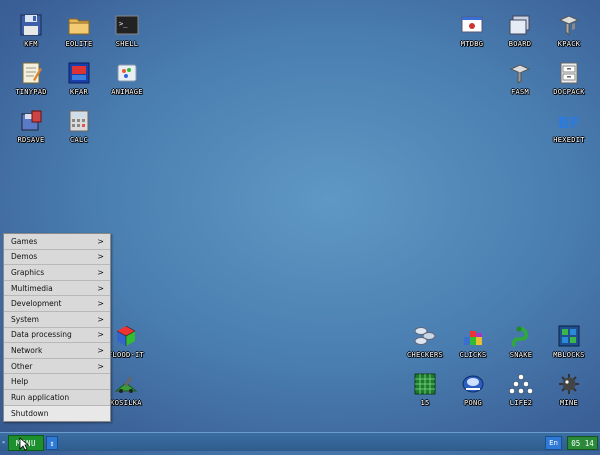 This screenshot has height=455, width=600. Describe the element at coordinates (126, 336) in the screenshot. I see `cube-icon` at that location.